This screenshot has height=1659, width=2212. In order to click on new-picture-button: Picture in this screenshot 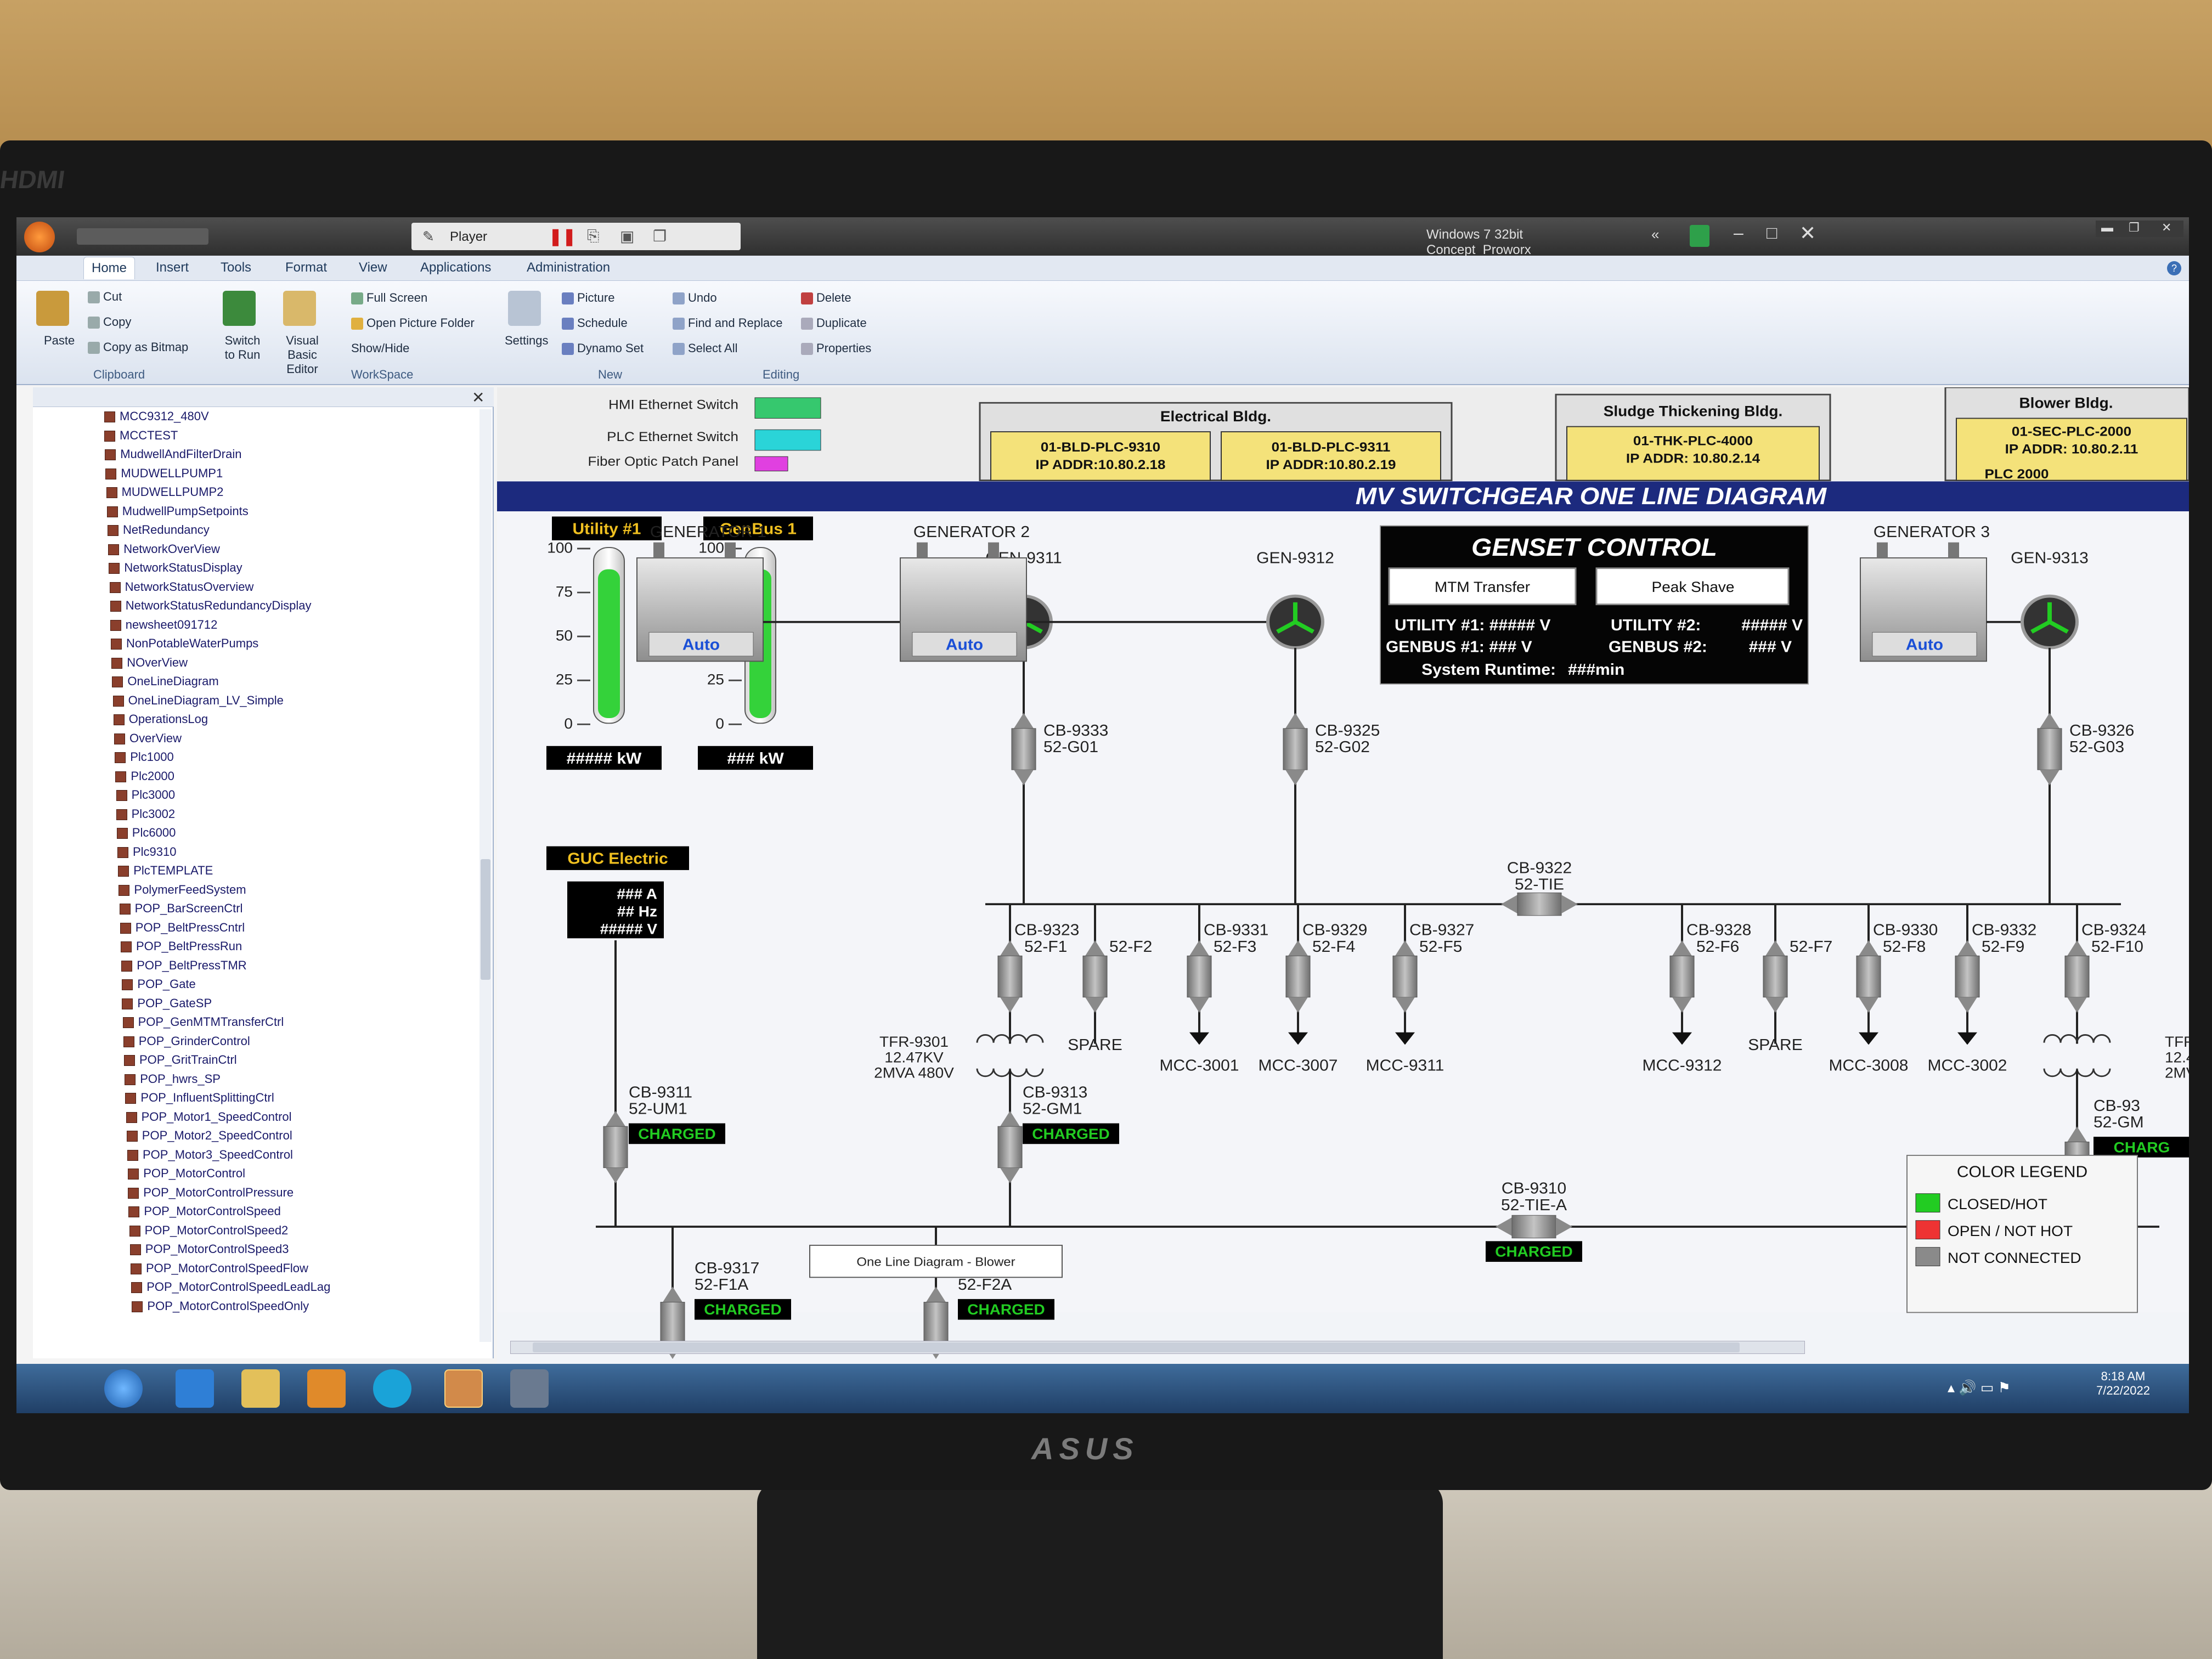, I will do `click(588, 298)`.